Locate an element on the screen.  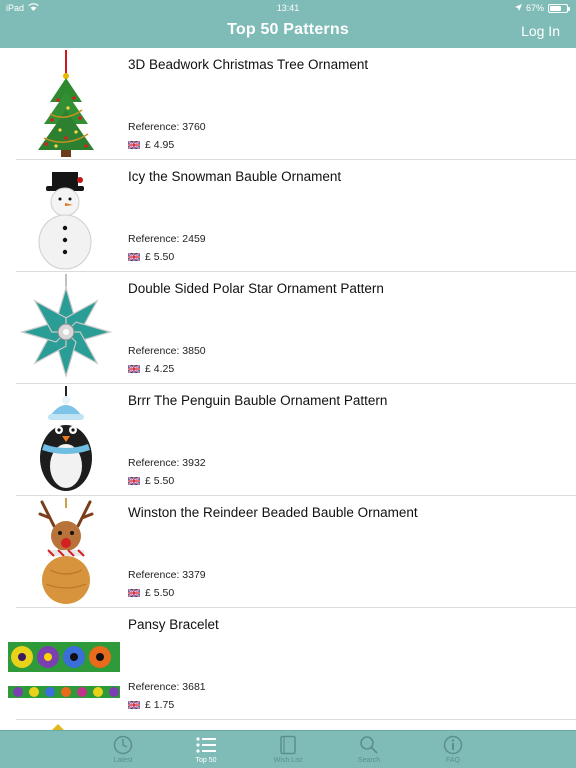
item-title: 3D Beadwork Christmas Tree Ornament is located at coordinates (248, 64).